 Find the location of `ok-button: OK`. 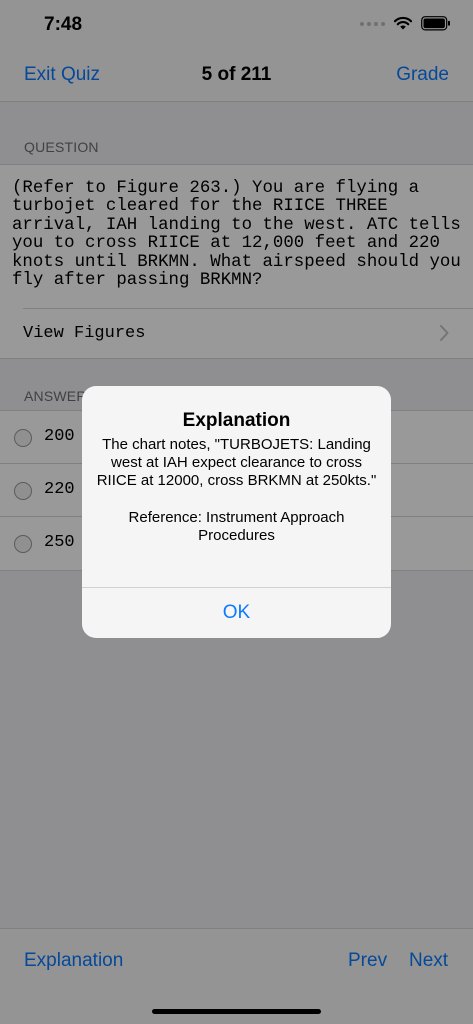

ok-button: OK is located at coordinates (236, 613).